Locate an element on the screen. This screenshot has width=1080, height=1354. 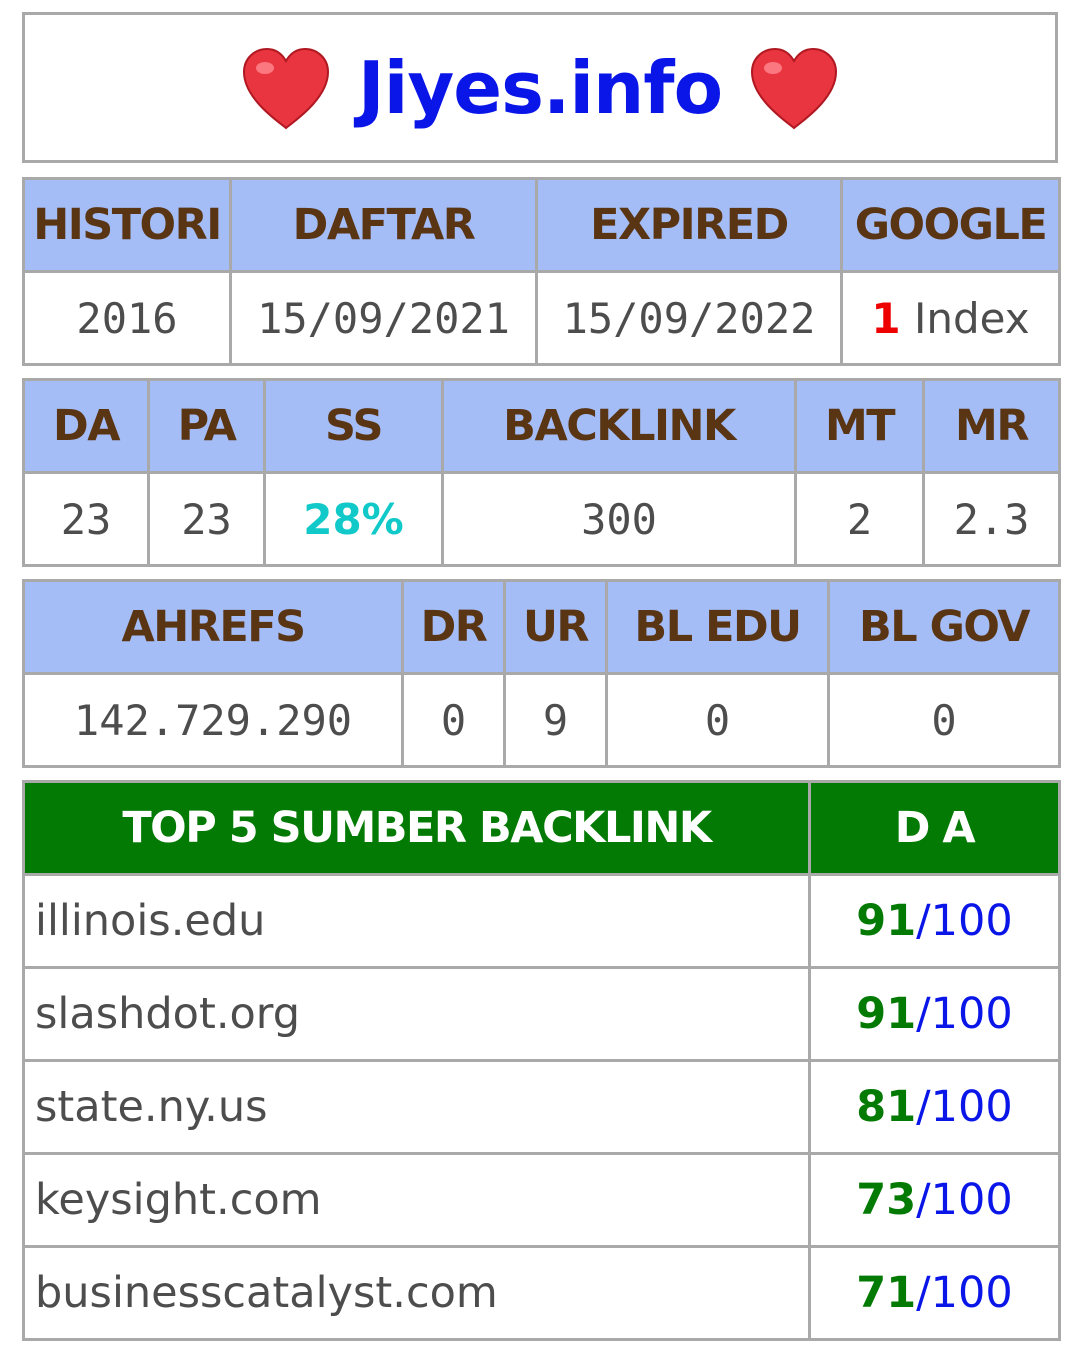
da-score: 71 is located at coordinates (886, 1293).